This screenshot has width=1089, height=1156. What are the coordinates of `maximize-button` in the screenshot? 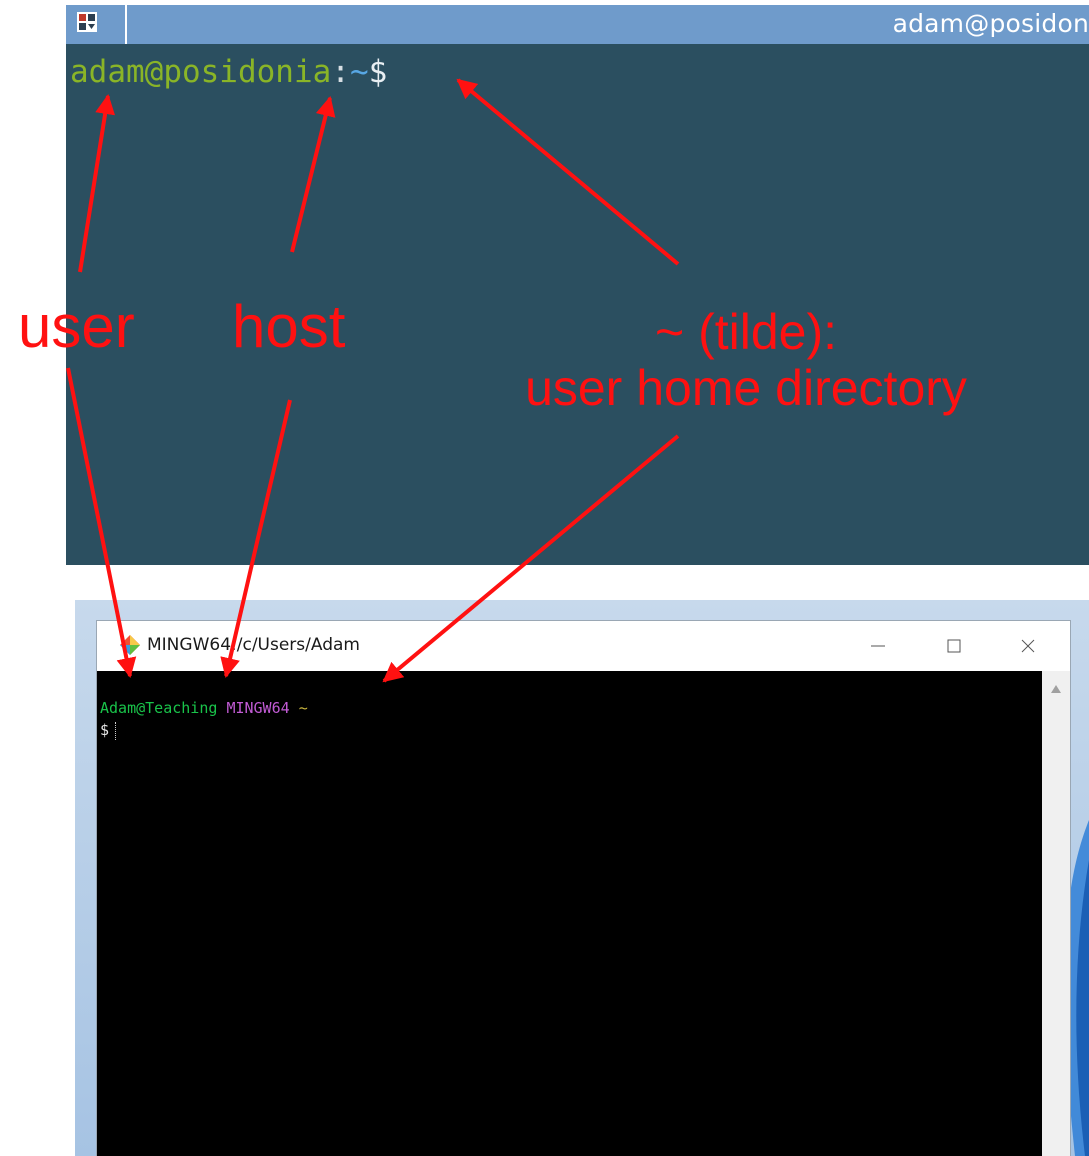 It's located at (954, 646).